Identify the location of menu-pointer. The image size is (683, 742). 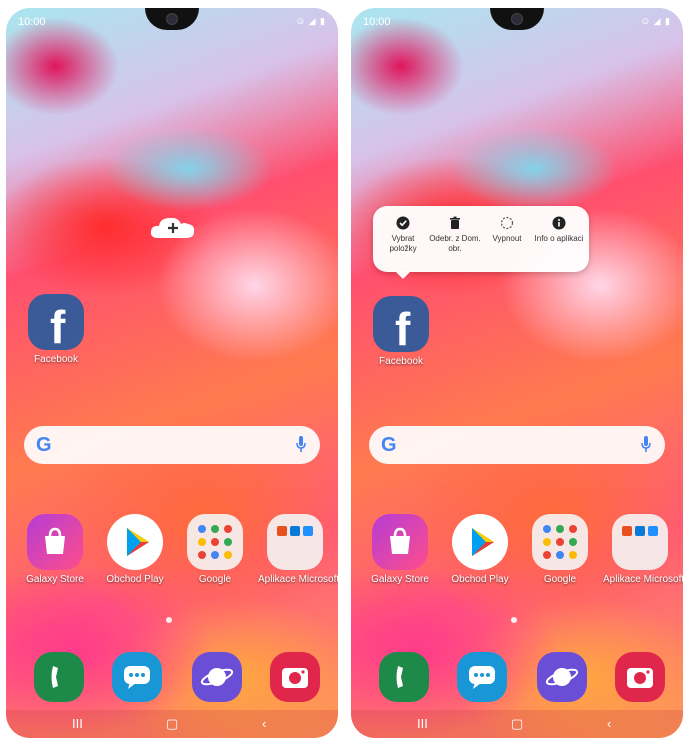
(403, 275).